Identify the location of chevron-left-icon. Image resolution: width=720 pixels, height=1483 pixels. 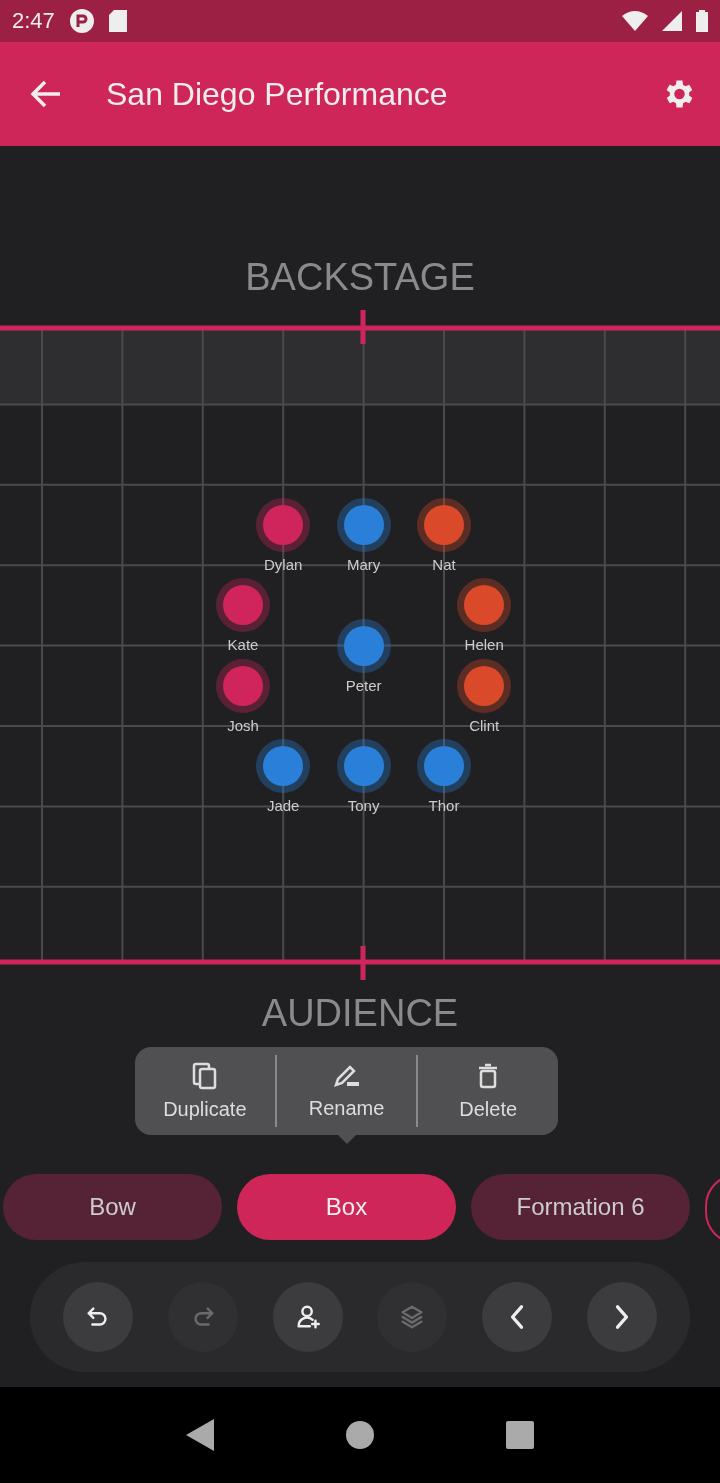
(517, 1317).